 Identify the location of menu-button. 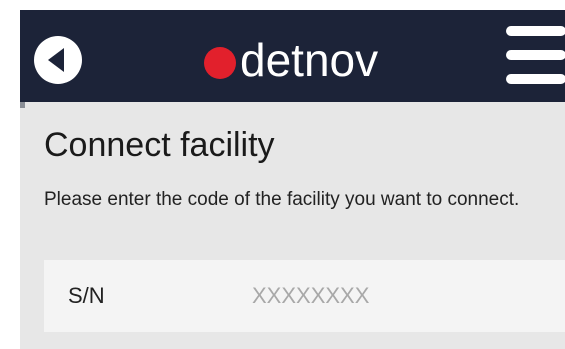
(535, 56).